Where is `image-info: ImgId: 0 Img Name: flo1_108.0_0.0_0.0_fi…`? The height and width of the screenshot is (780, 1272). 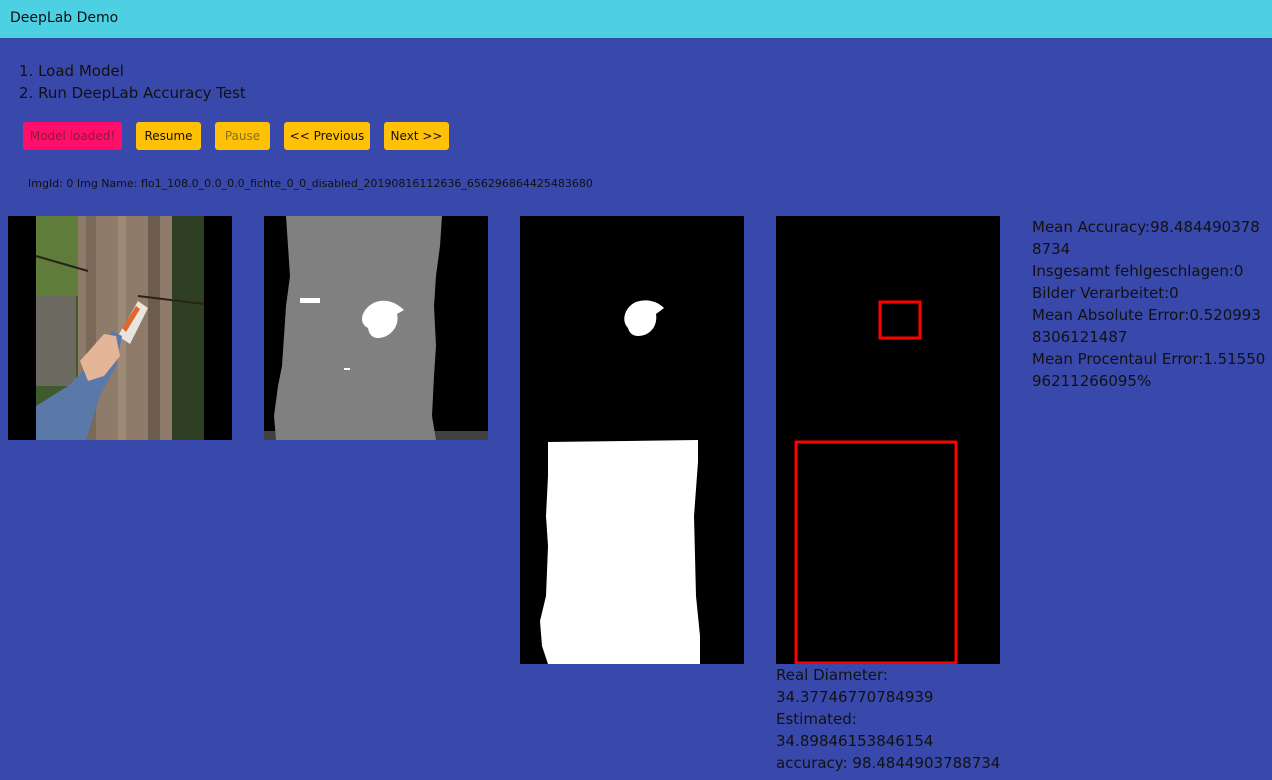 image-info: ImgId: 0 Img Name: flo1_108.0_0.0_0.0_fi… is located at coordinates (310, 183).